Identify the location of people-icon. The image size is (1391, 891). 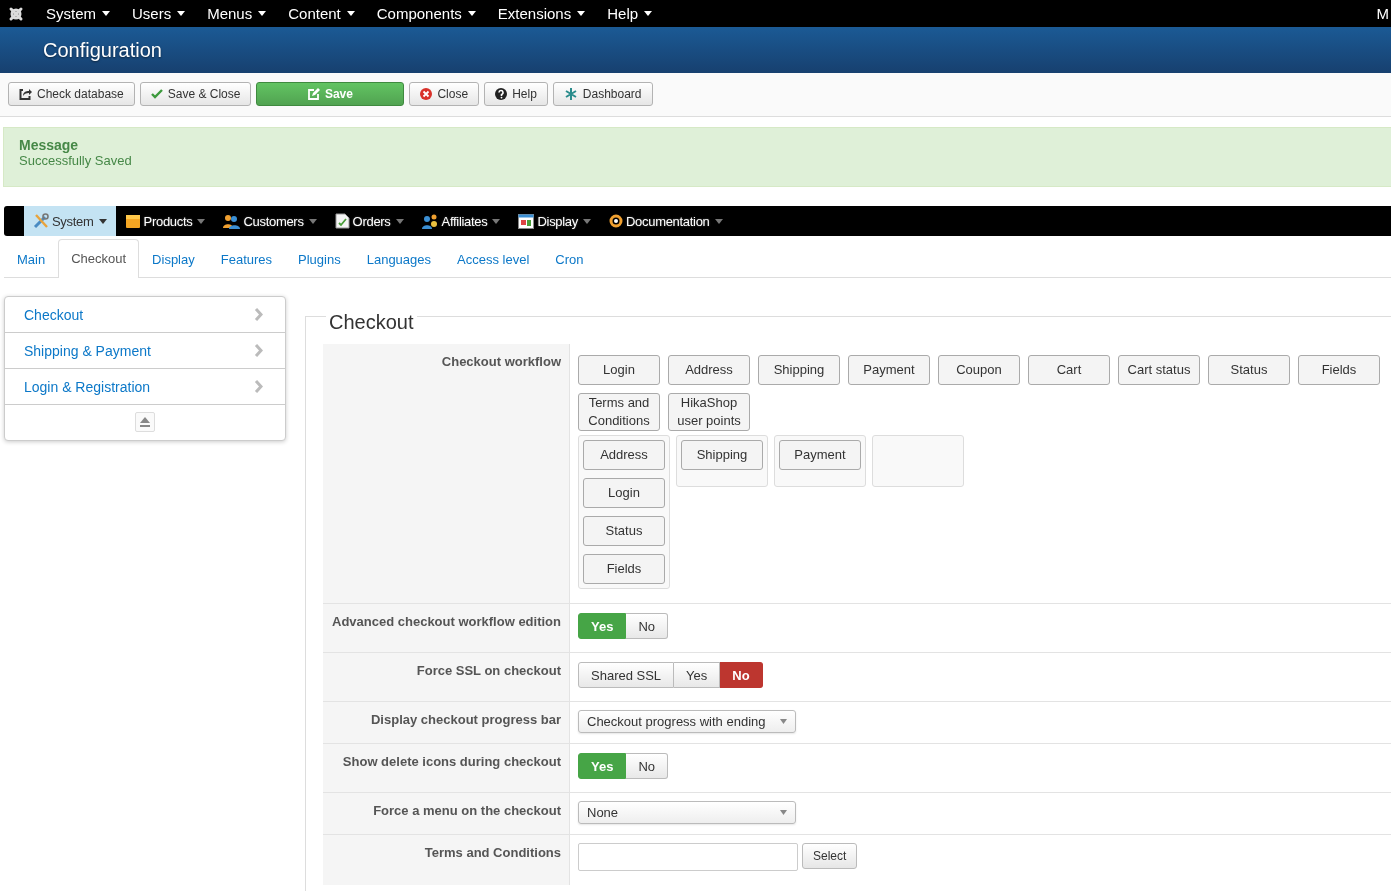
(430, 221).